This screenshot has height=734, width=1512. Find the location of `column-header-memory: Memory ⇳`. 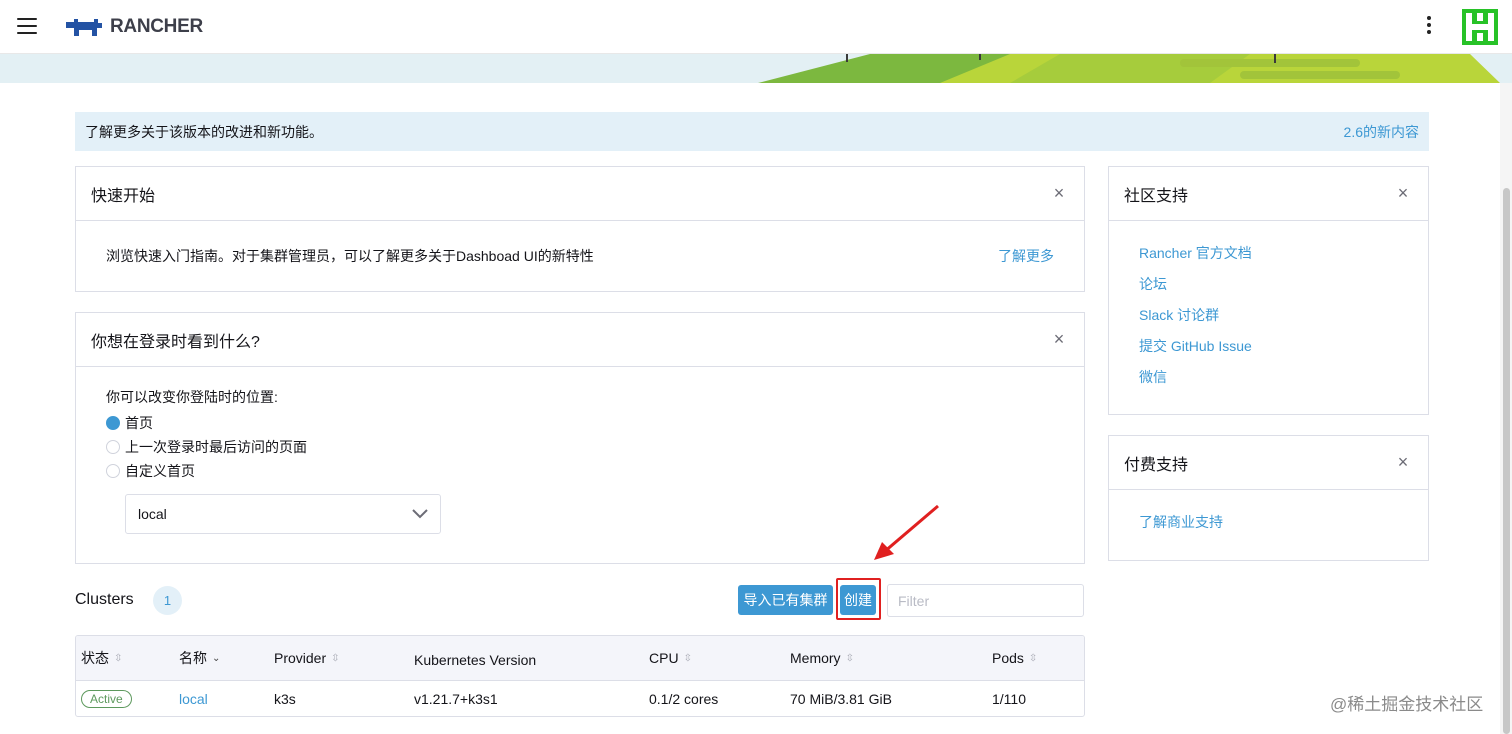

column-header-memory: Memory ⇳ is located at coordinates (822, 658).